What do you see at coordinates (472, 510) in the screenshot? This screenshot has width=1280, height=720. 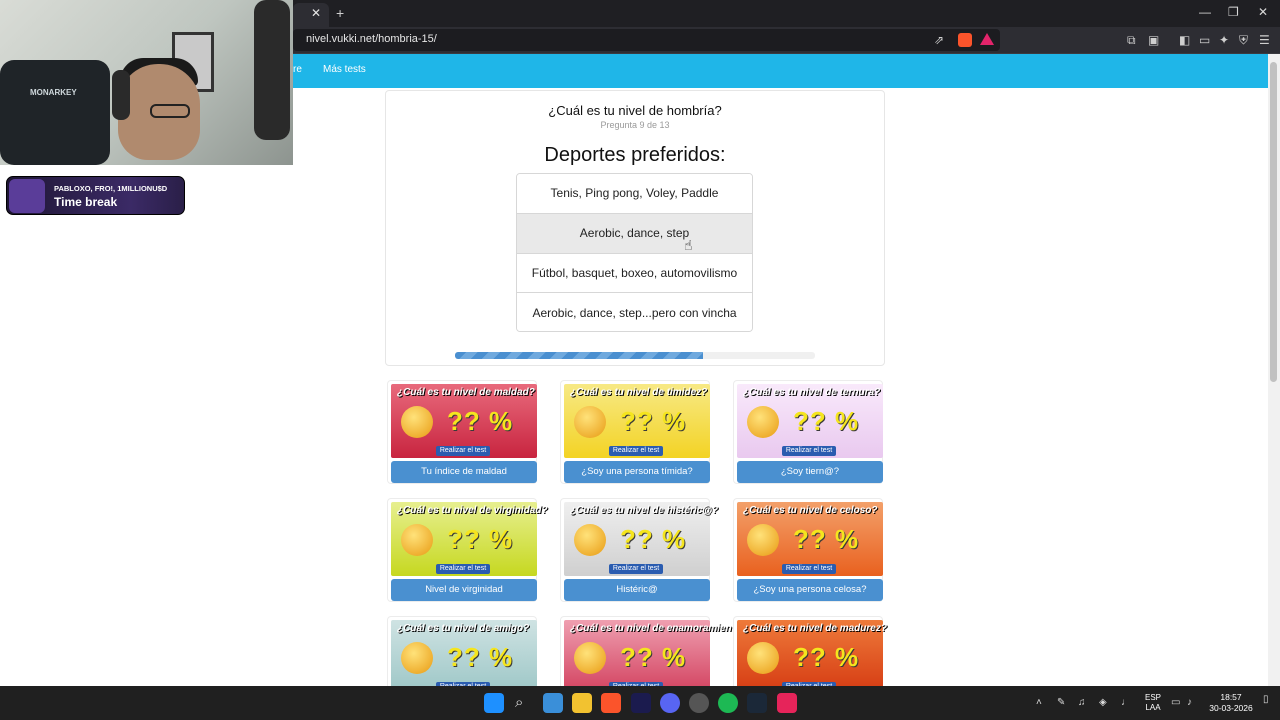 I see `test-banner-title: ¿Cuál es tu nivel de virginidad?` at bounding box center [472, 510].